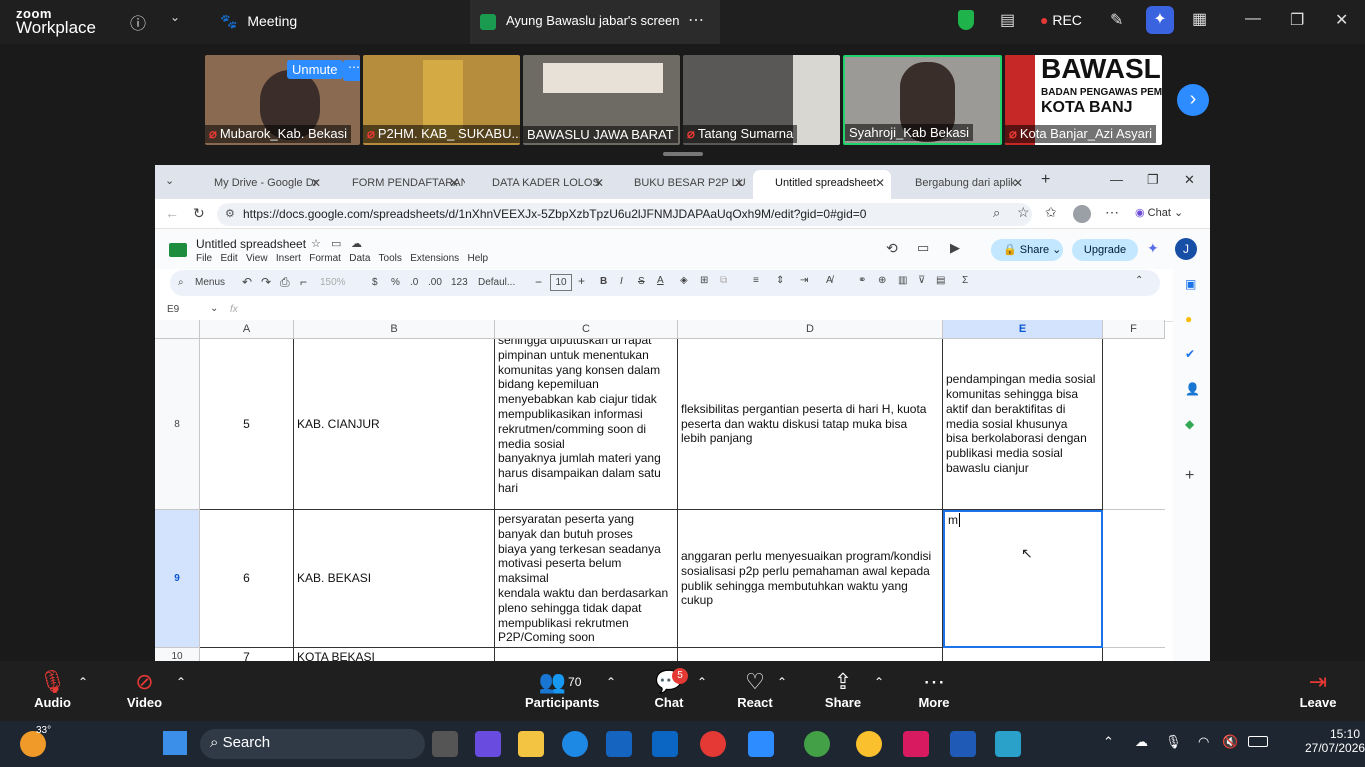 The width and height of the screenshot is (1365, 767). I want to click on cell-a9: 6, so click(247, 579).